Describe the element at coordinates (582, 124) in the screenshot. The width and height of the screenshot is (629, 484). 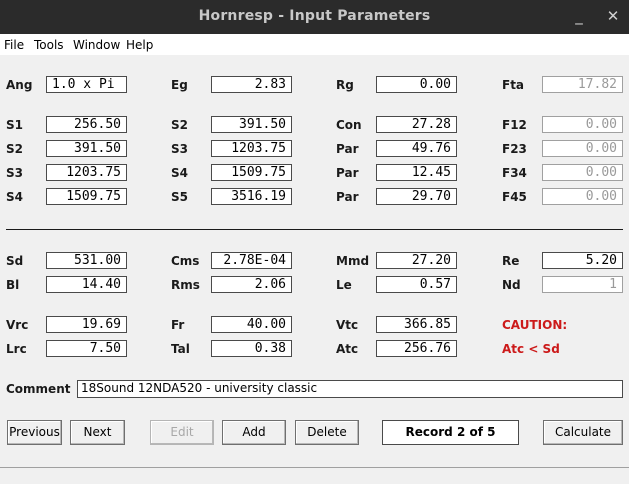
I see `f12-field: 0.00` at that location.